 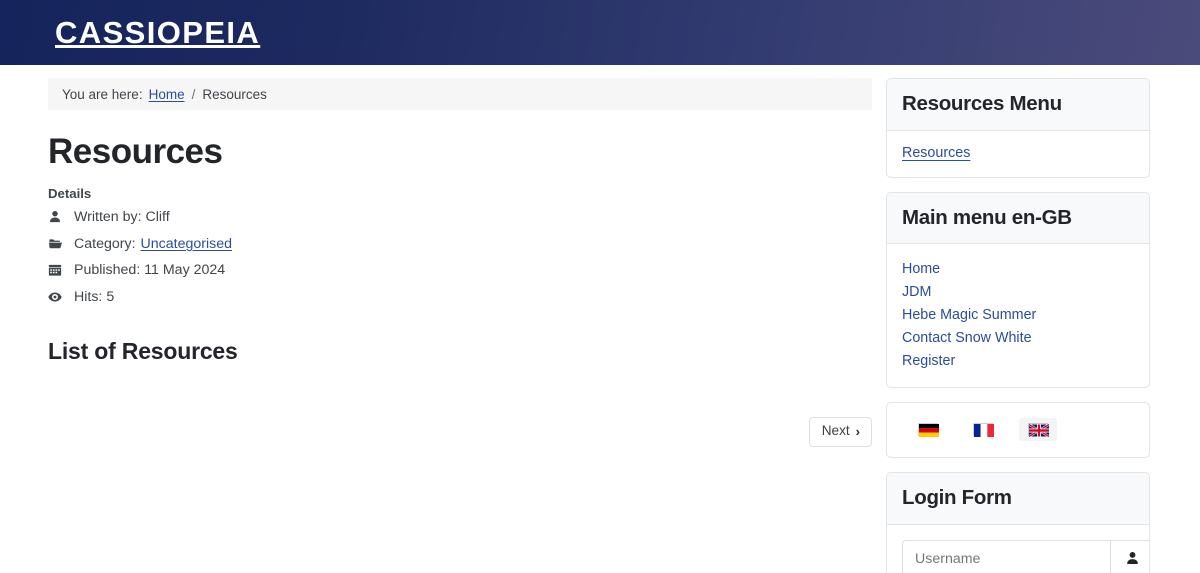 I want to click on language-option-german, so click(x=928, y=429).